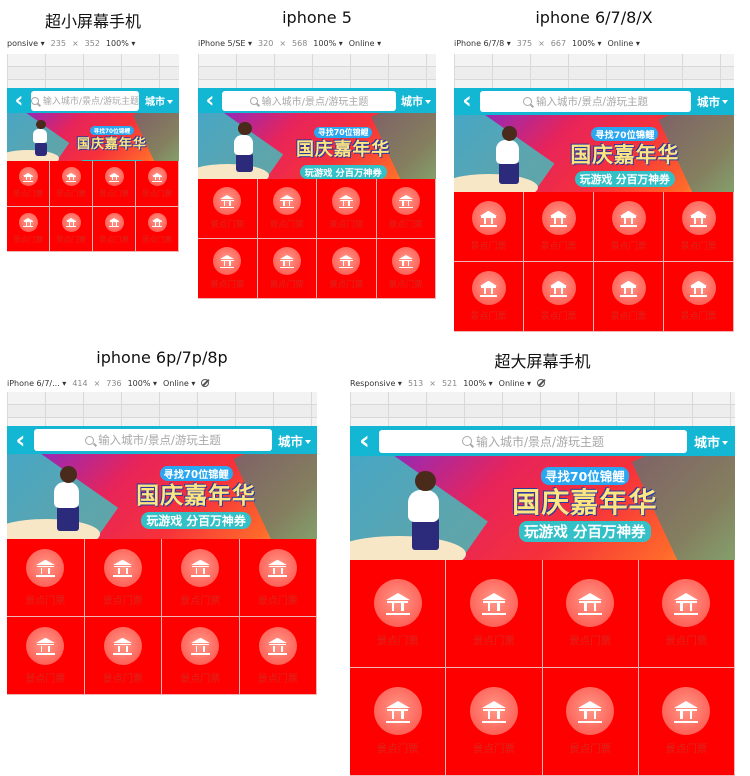  What do you see at coordinates (558, 43) in the screenshot?
I see `height-input: 667` at bounding box center [558, 43].